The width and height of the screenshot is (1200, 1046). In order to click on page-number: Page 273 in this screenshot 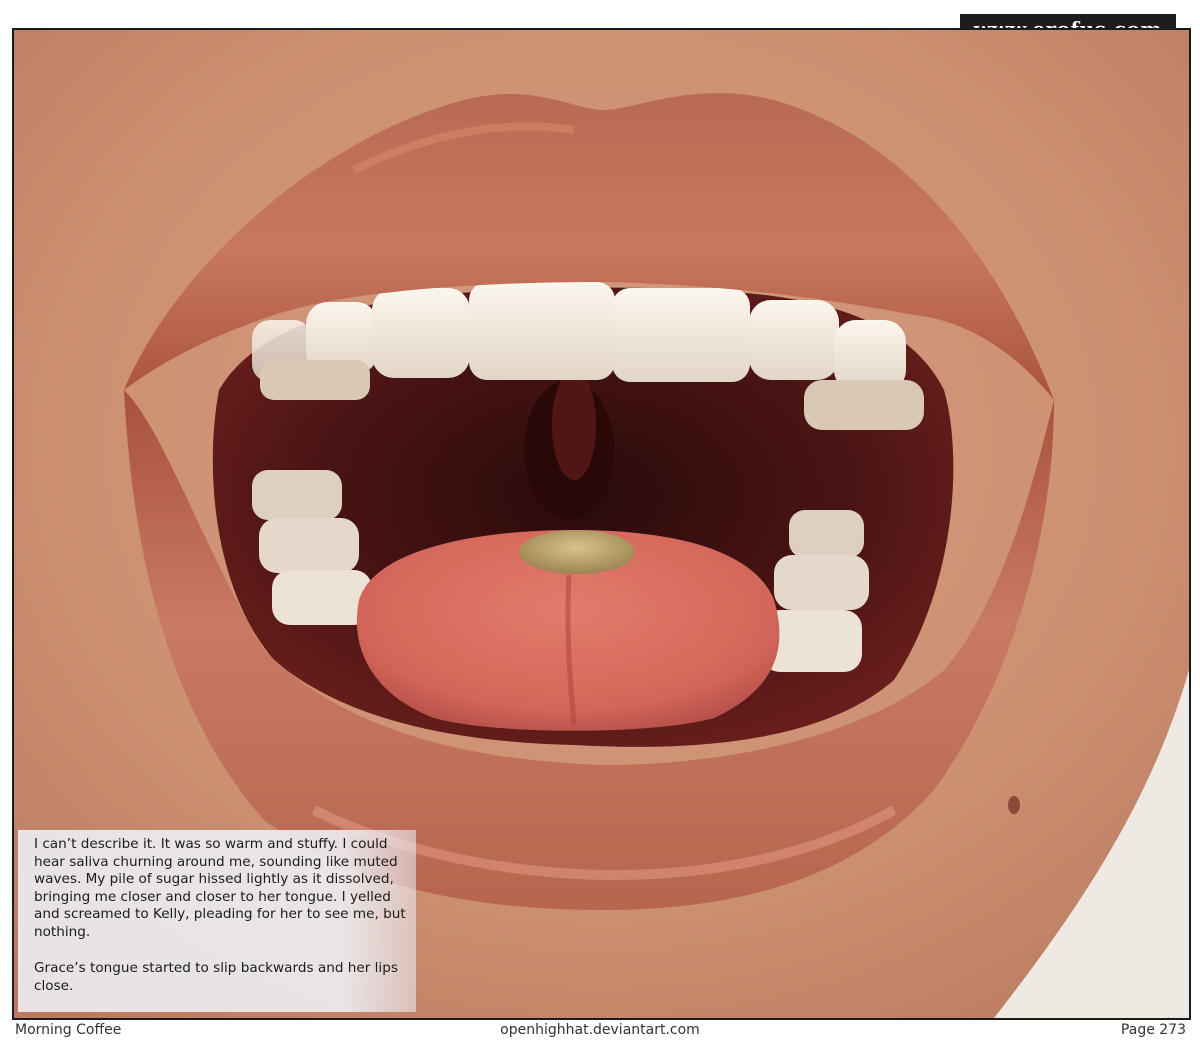, I will do `click(1153, 1030)`.